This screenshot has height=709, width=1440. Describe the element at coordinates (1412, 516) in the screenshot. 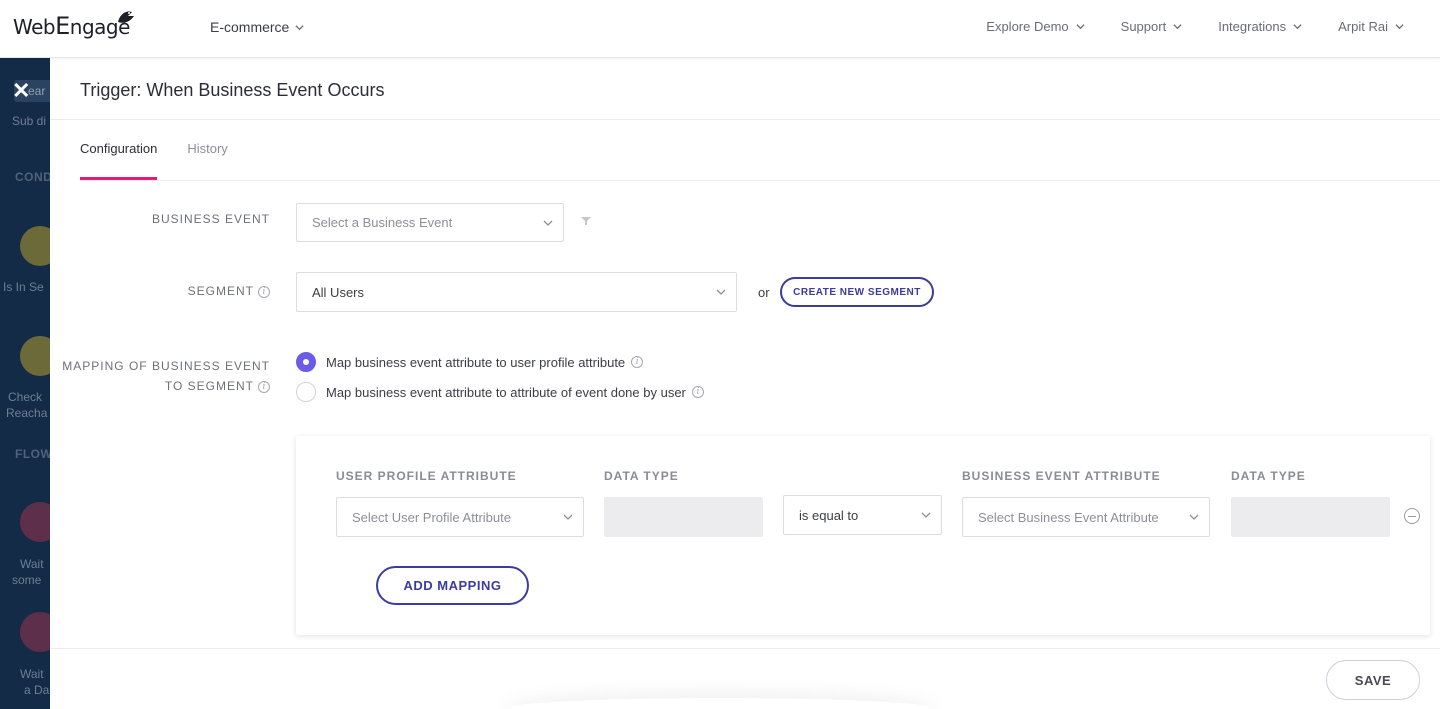

I see `minus-circle-icon` at that location.